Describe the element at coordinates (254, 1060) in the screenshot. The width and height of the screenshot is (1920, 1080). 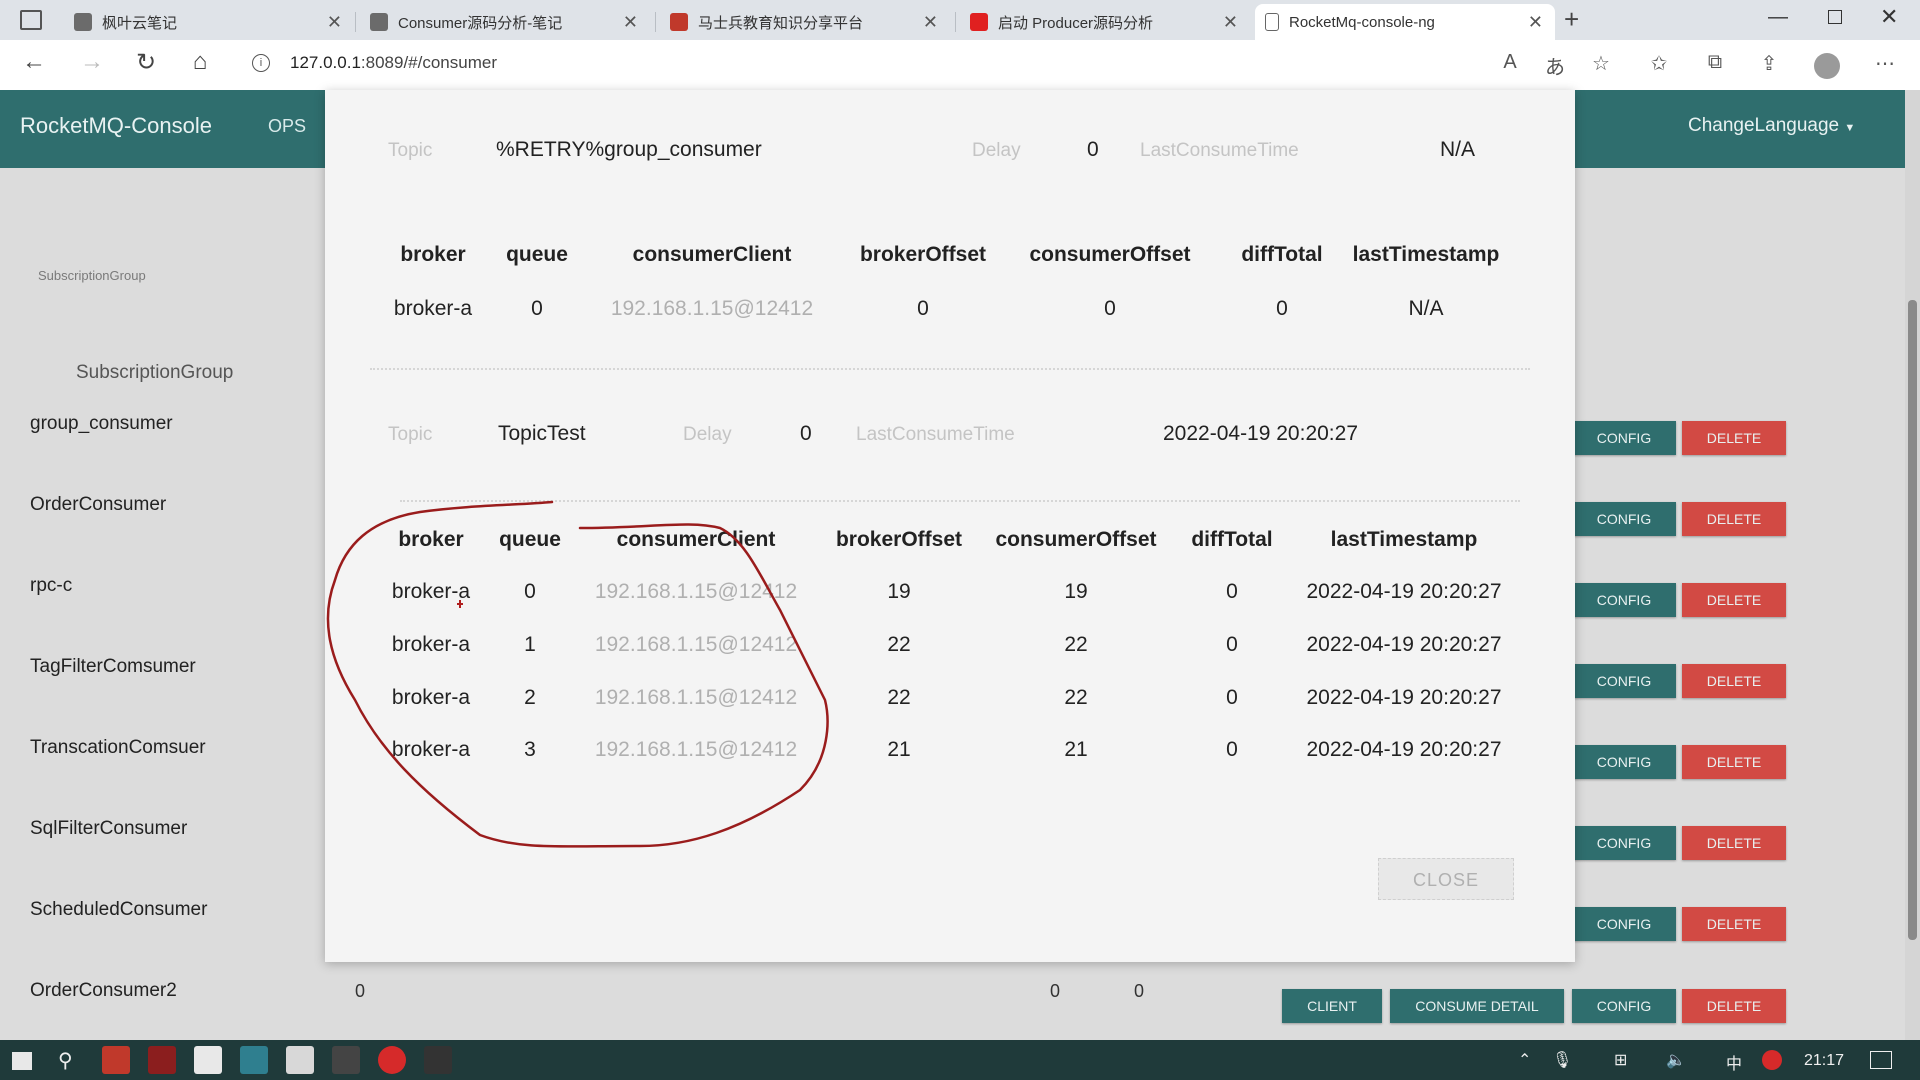
I see `browser-icon` at that location.